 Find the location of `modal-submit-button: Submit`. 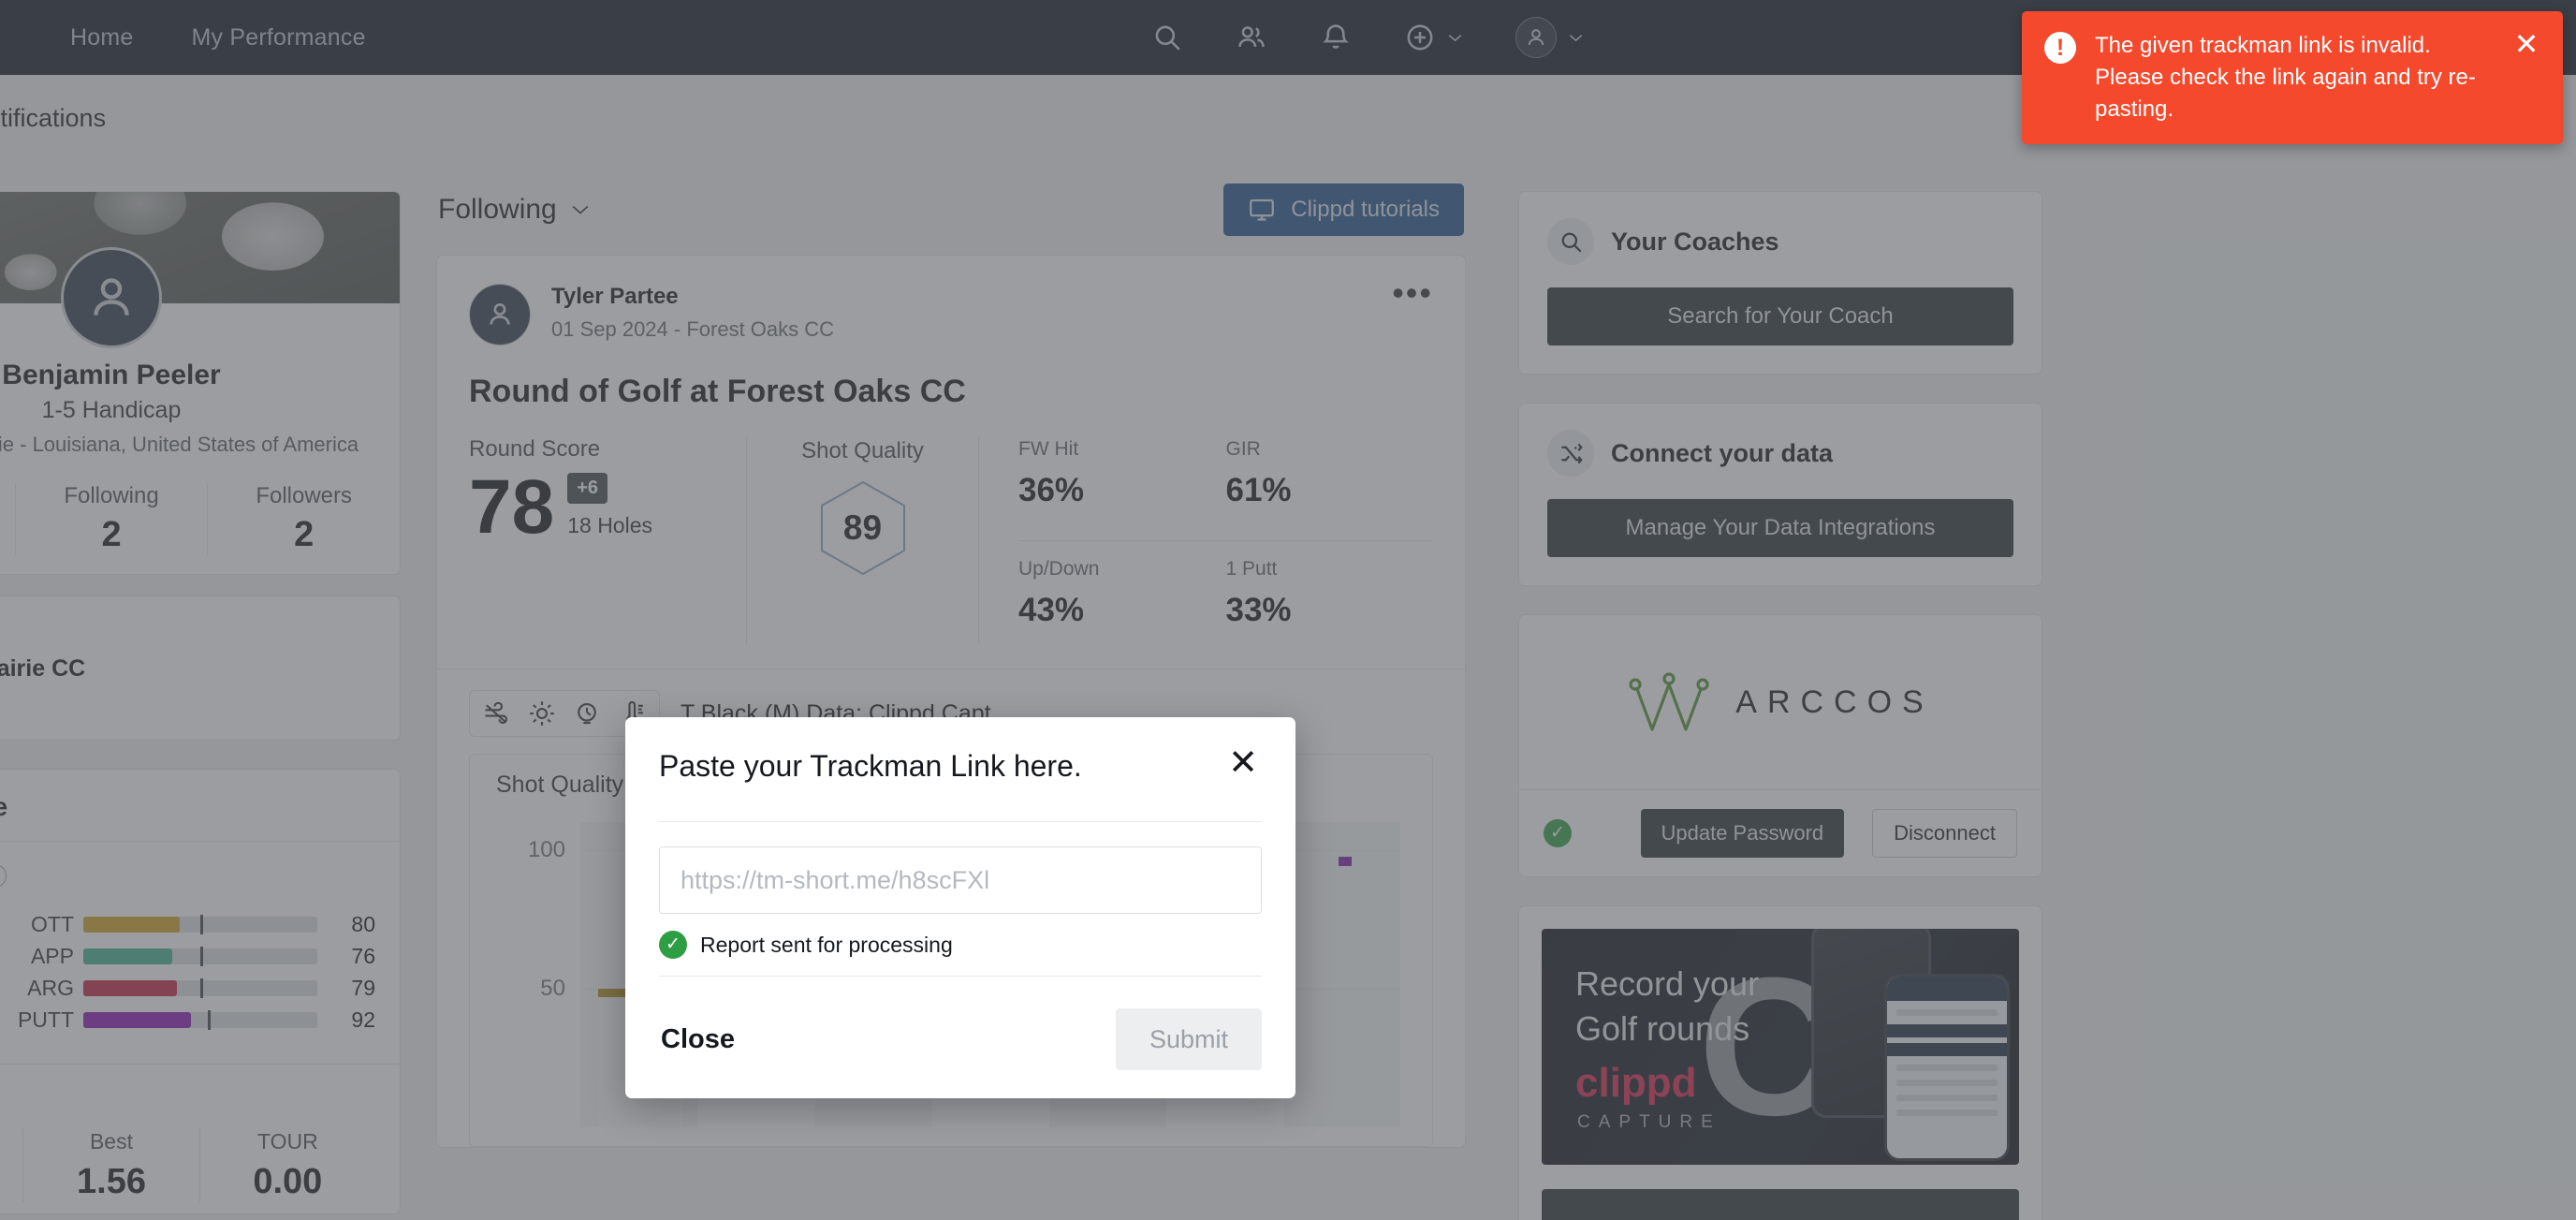

modal-submit-button: Submit is located at coordinates (1188, 1039).